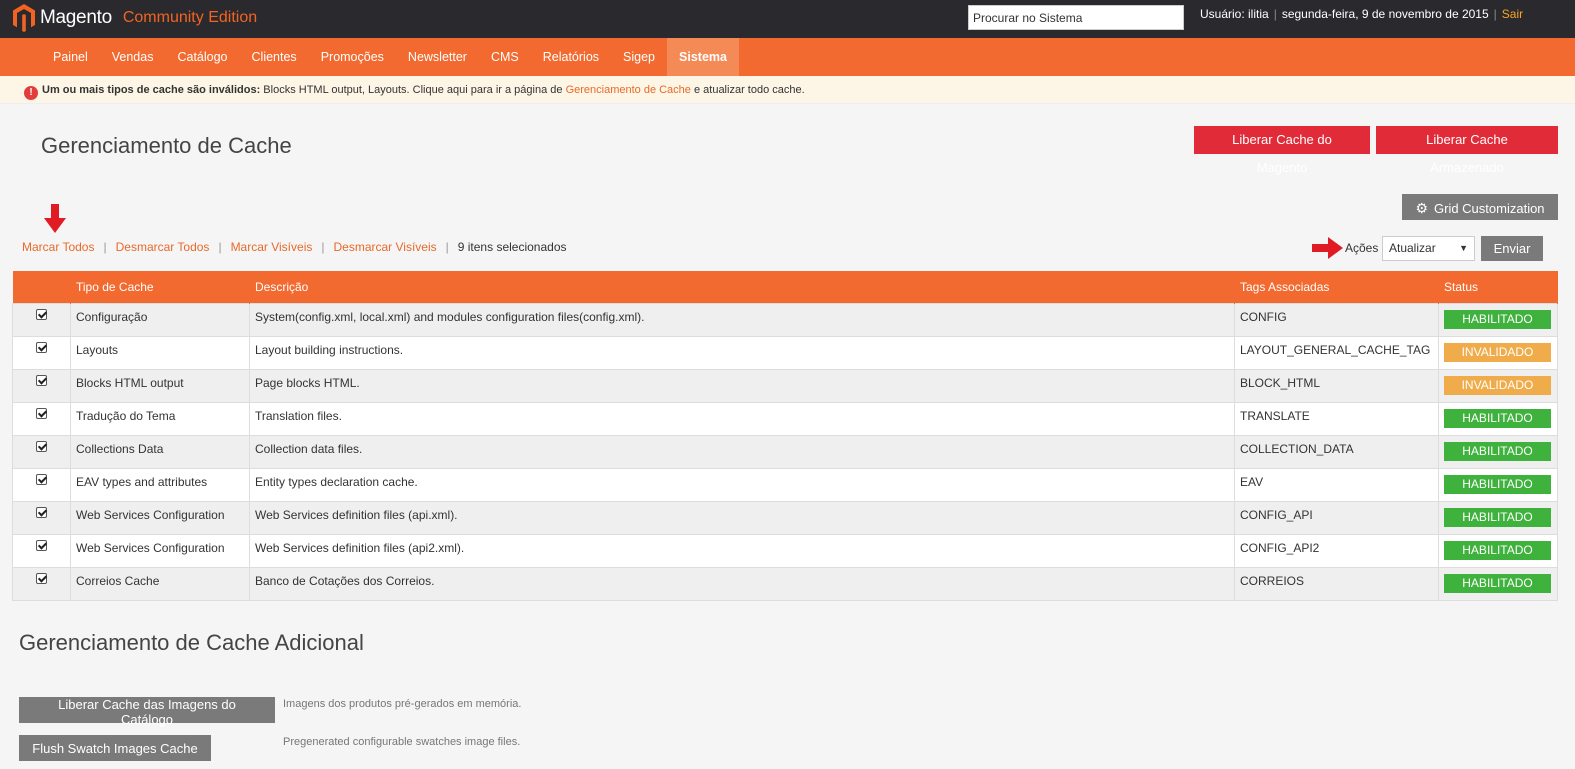 This screenshot has height=769, width=1575. Describe the element at coordinates (742, 583) in the screenshot. I see `cache-description: Banco de Cotações dos Correios.` at that location.